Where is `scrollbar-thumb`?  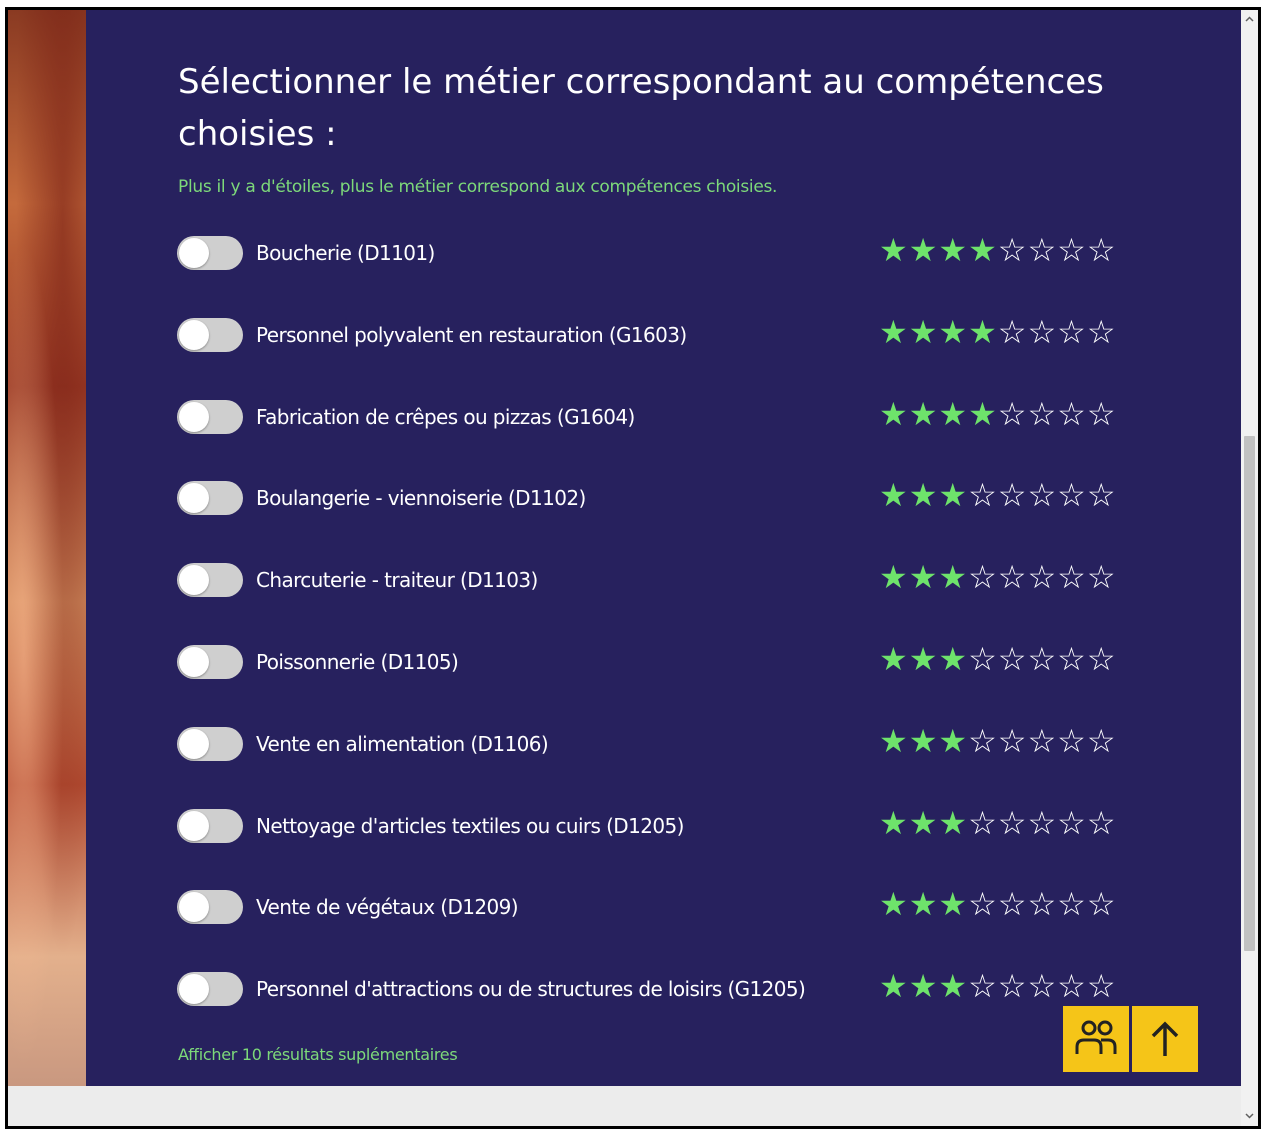 scrollbar-thumb is located at coordinates (1249, 693).